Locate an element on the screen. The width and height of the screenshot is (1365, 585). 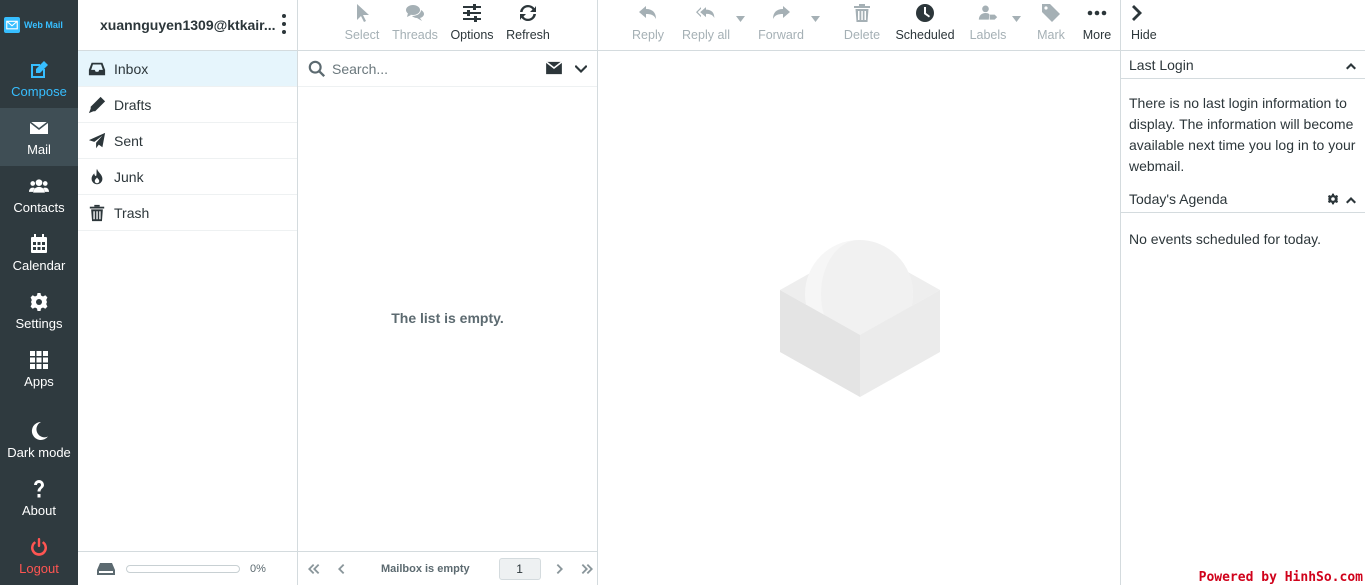
hide-label: Hide is located at coordinates (1144, 35).